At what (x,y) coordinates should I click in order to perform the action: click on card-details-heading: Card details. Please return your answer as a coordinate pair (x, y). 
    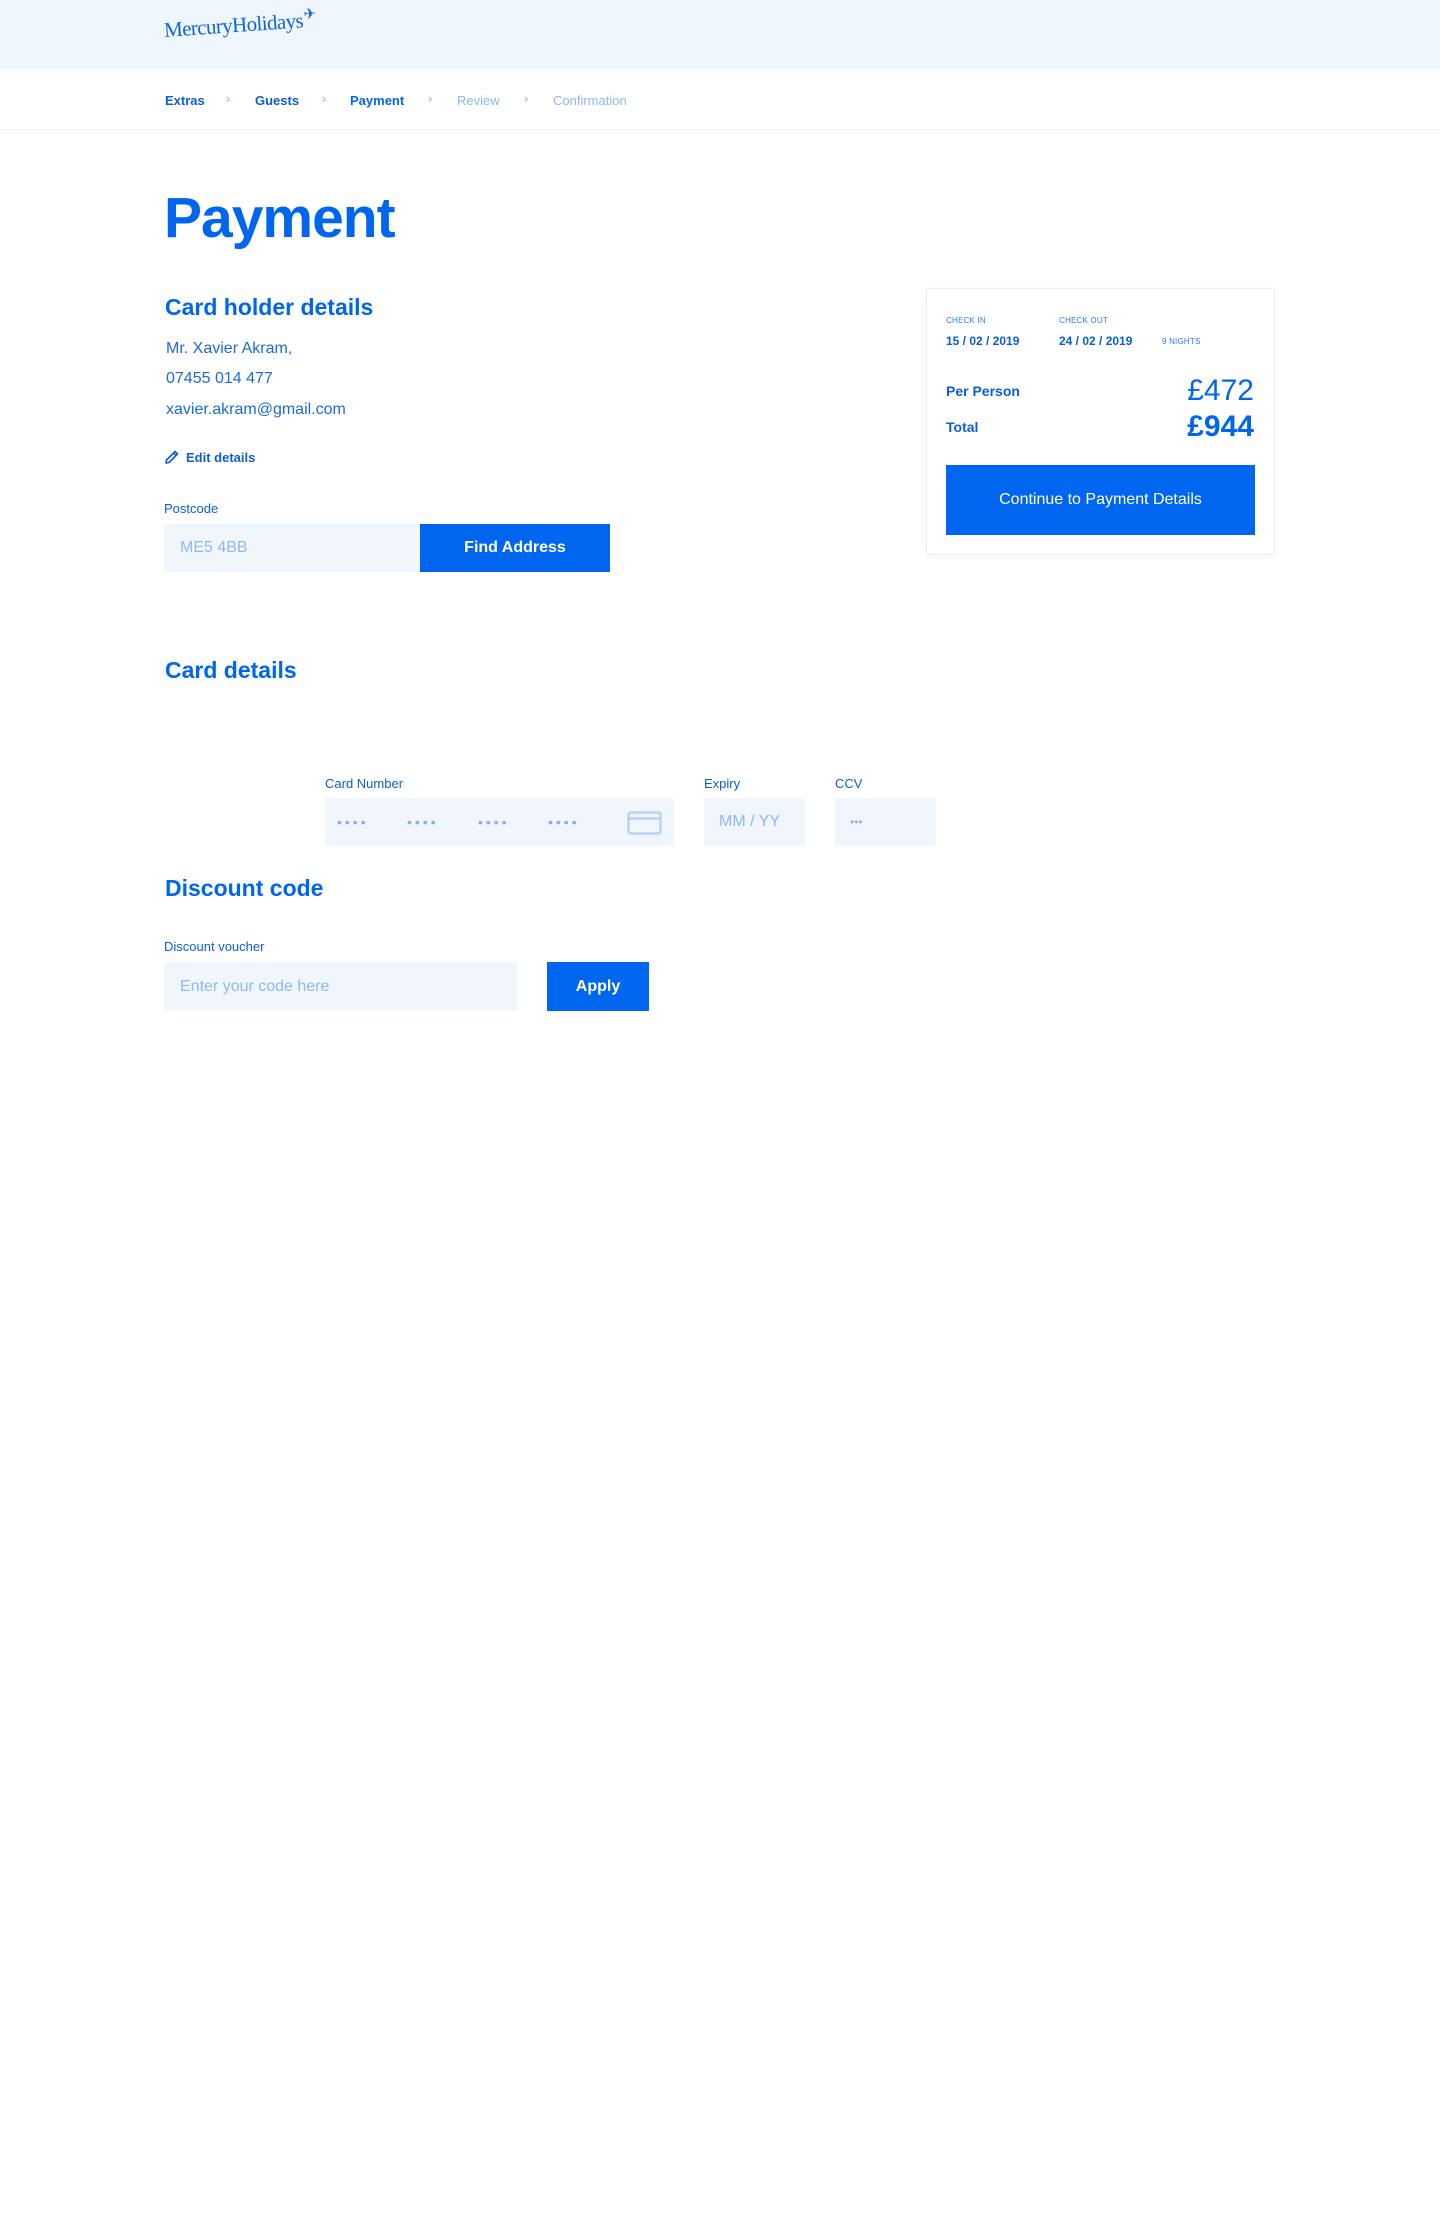
    Looking at the image, I should click on (231, 670).